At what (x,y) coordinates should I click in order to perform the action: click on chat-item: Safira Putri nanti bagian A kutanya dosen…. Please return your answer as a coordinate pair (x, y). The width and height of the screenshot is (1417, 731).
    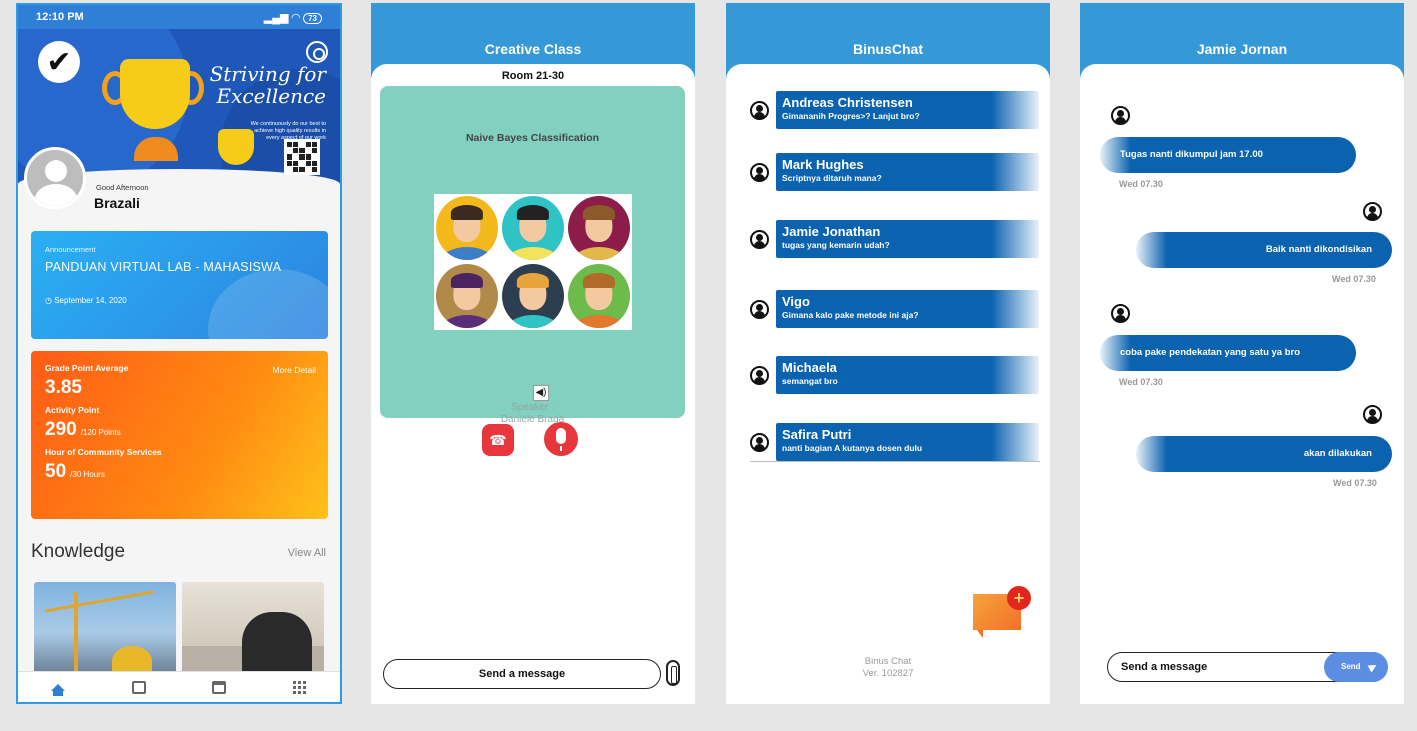
    Looking at the image, I should click on (895, 442).